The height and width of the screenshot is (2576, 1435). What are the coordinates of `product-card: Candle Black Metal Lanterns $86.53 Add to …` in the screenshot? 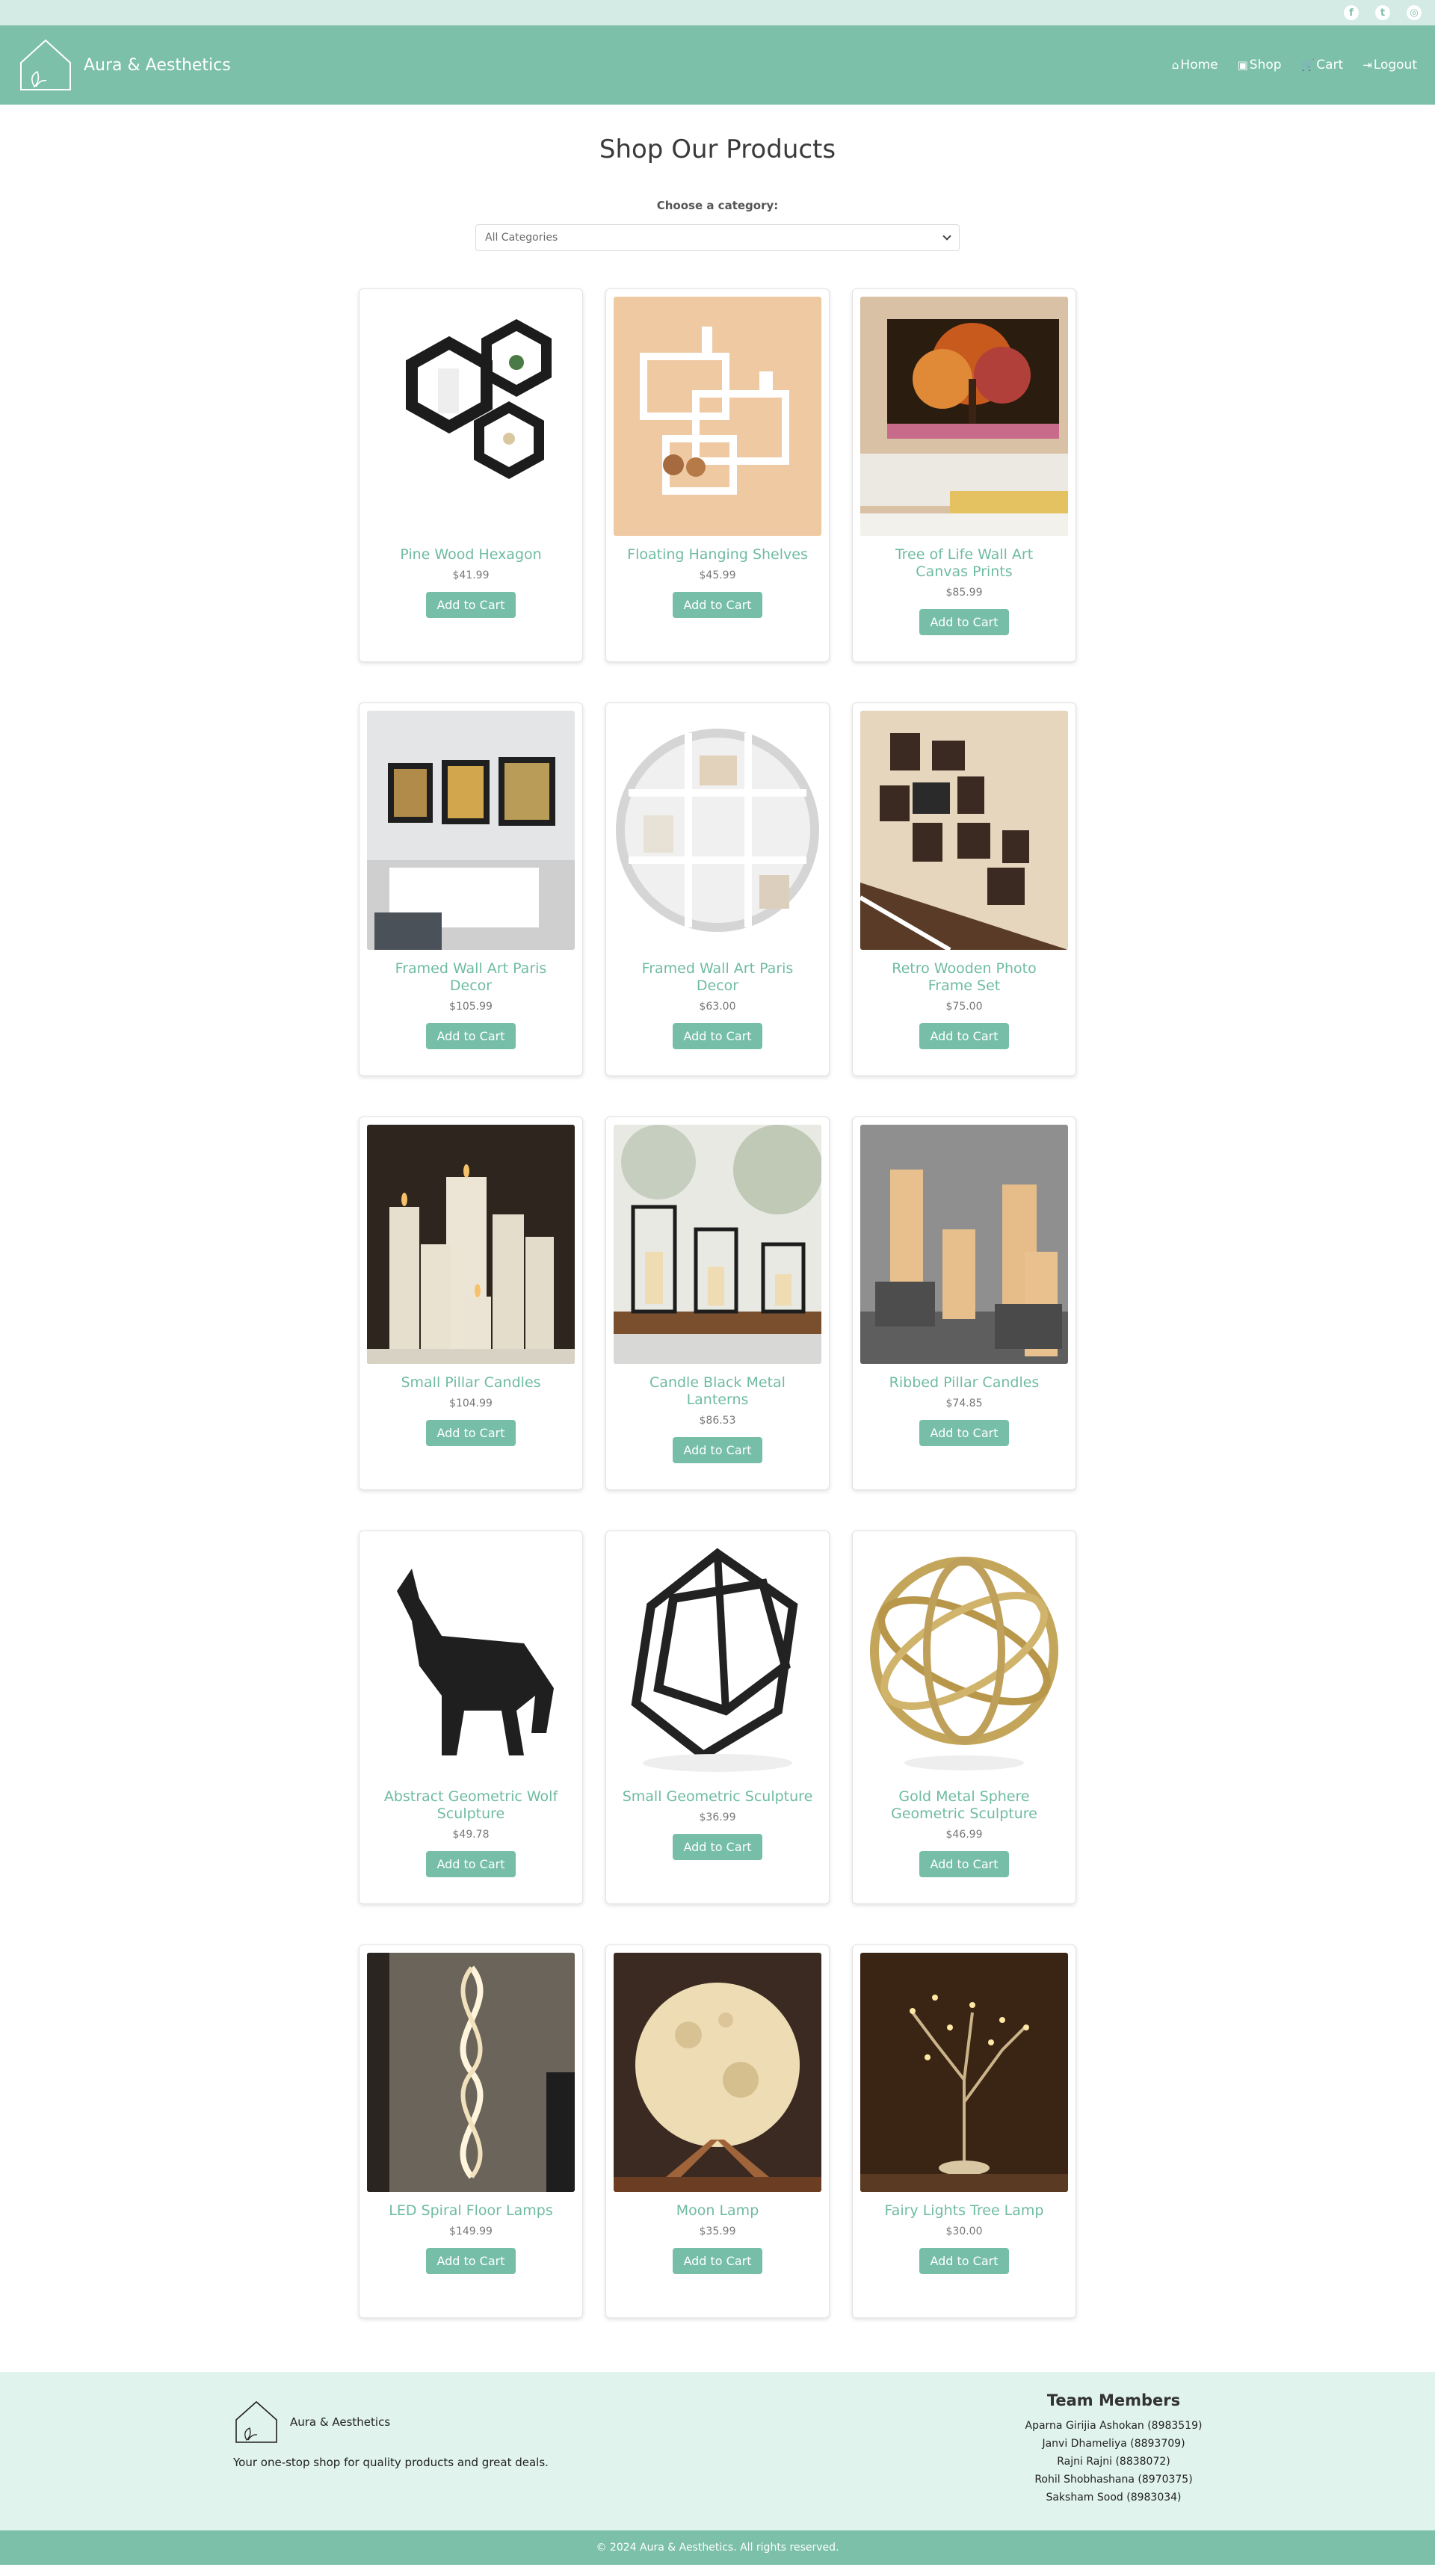 It's located at (718, 1303).